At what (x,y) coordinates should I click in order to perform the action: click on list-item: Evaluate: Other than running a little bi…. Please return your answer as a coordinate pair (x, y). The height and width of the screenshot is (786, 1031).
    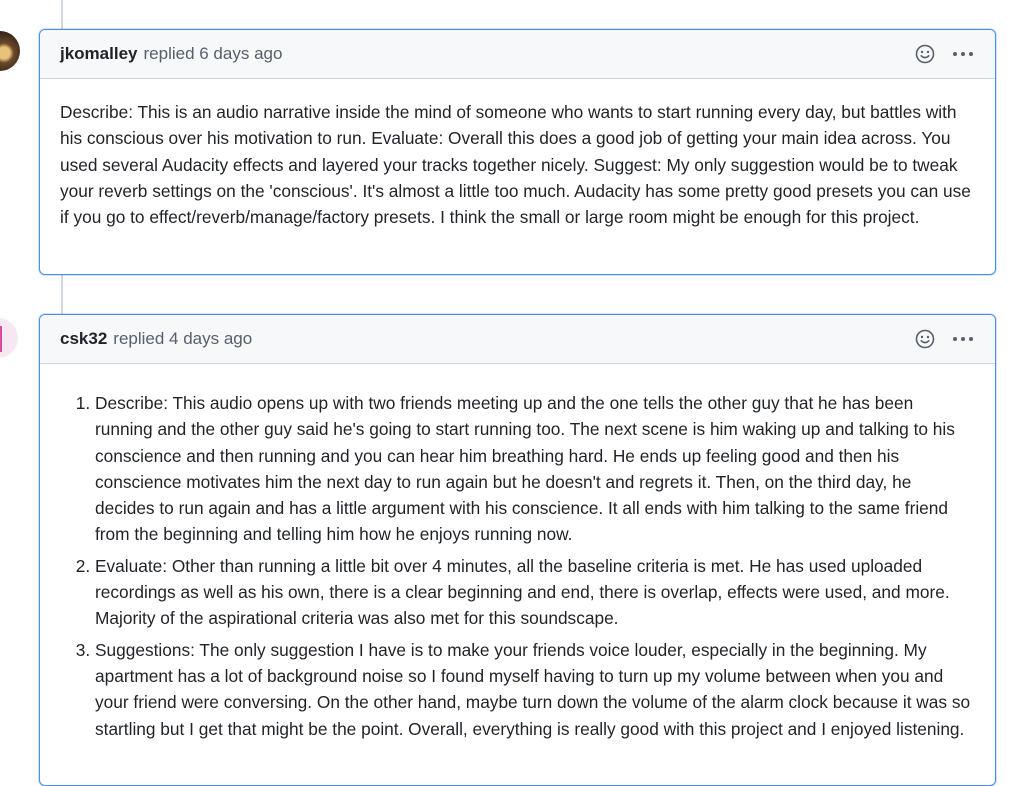
    Looking at the image, I should click on (535, 592).